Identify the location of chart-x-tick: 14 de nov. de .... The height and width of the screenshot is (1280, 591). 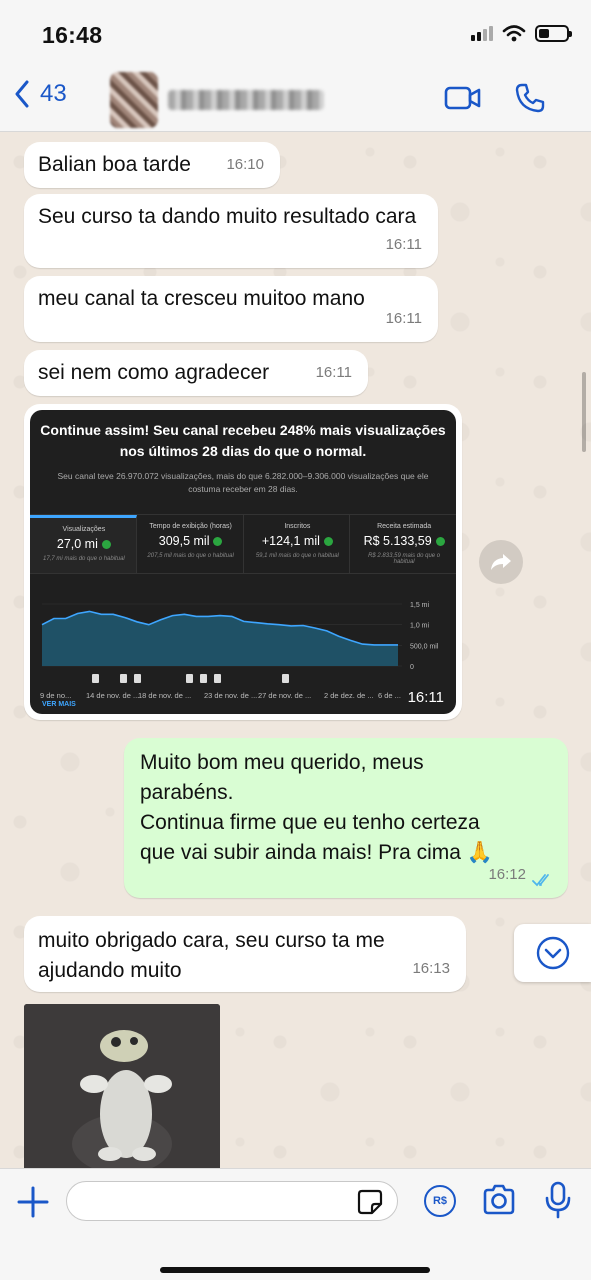
(112, 695).